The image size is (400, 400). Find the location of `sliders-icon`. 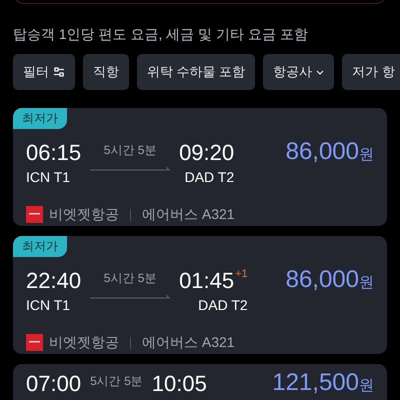

sliders-icon is located at coordinates (59, 72).